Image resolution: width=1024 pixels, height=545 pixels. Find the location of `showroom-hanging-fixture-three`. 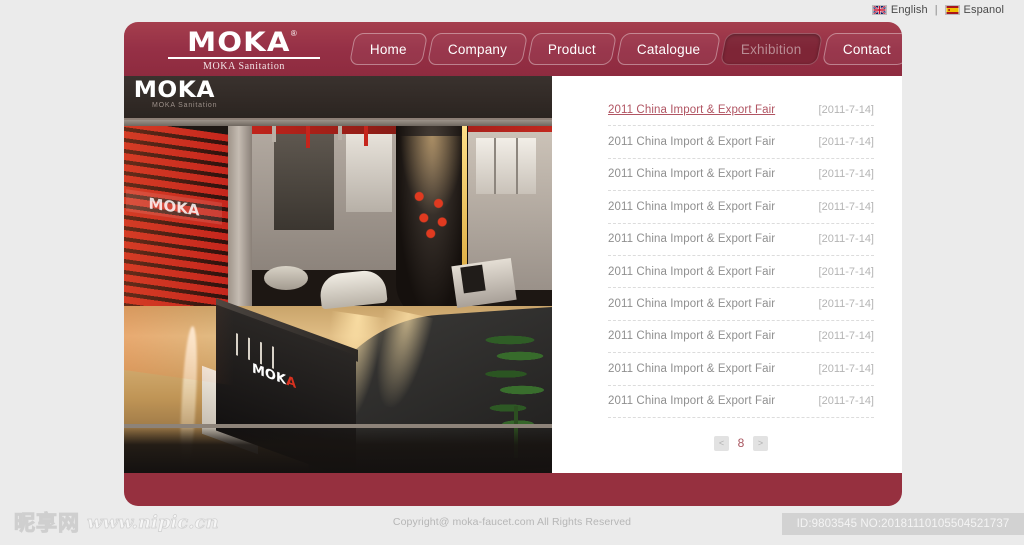

showroom-hanging-fixture-three is located at coordinates (340, 133).